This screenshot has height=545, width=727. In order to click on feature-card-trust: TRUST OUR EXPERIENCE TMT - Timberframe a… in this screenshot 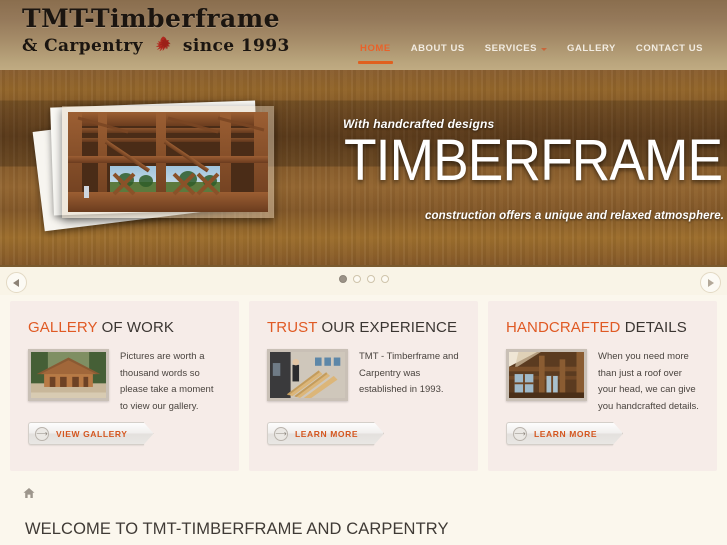, I will do `click(363, 386)`.